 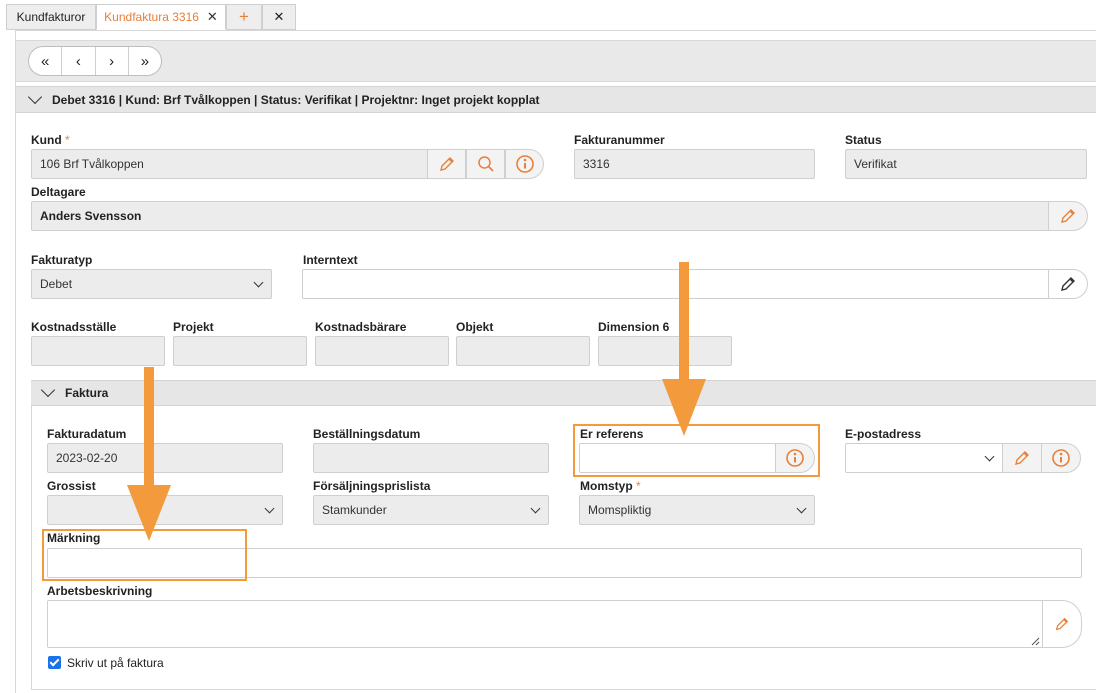 I want to click on fakturatyp-select: Debet, so click(x=151, y=284).